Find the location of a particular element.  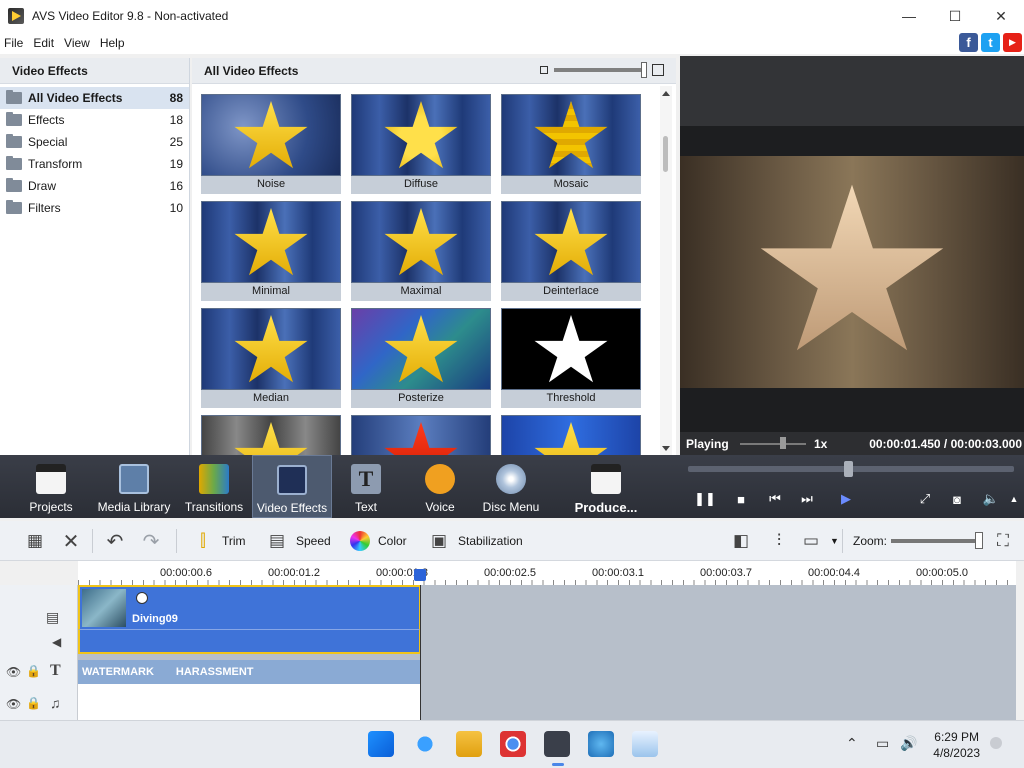

scroll-up-icon is located at coordinates (666, 93).